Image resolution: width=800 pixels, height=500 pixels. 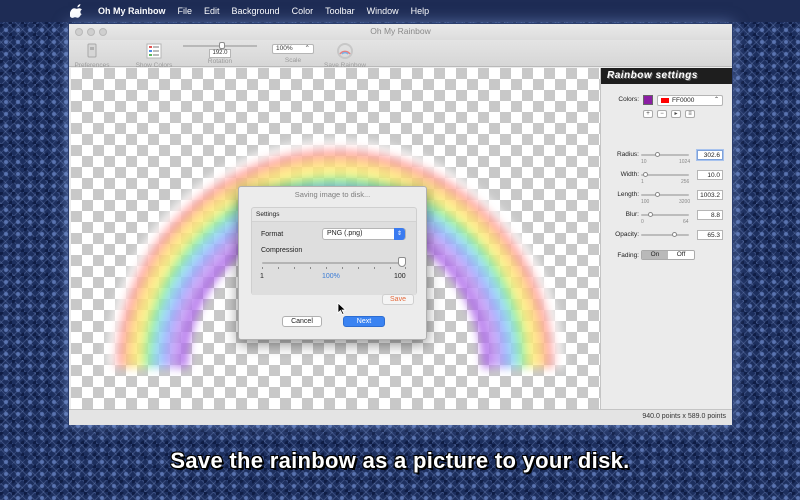 What do you see at coordinates (645, 174) in the screenshot?
I see `width-slider-knob` at bounding box center [645, 174].